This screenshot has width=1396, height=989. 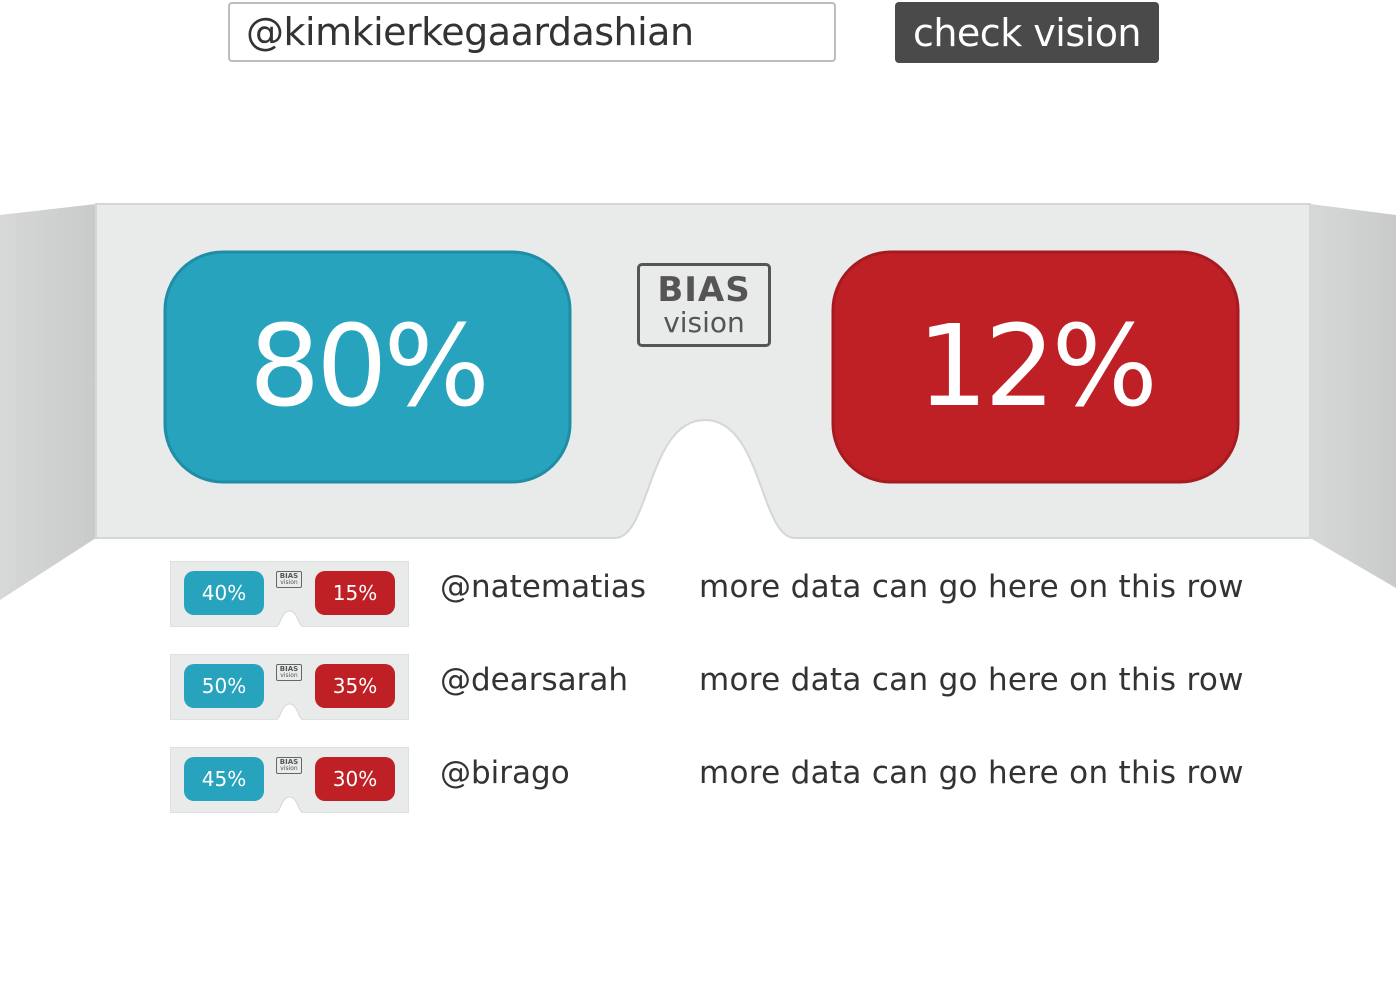 I want to click on main-right-percent: 12%, so click(x=1037, y=367).